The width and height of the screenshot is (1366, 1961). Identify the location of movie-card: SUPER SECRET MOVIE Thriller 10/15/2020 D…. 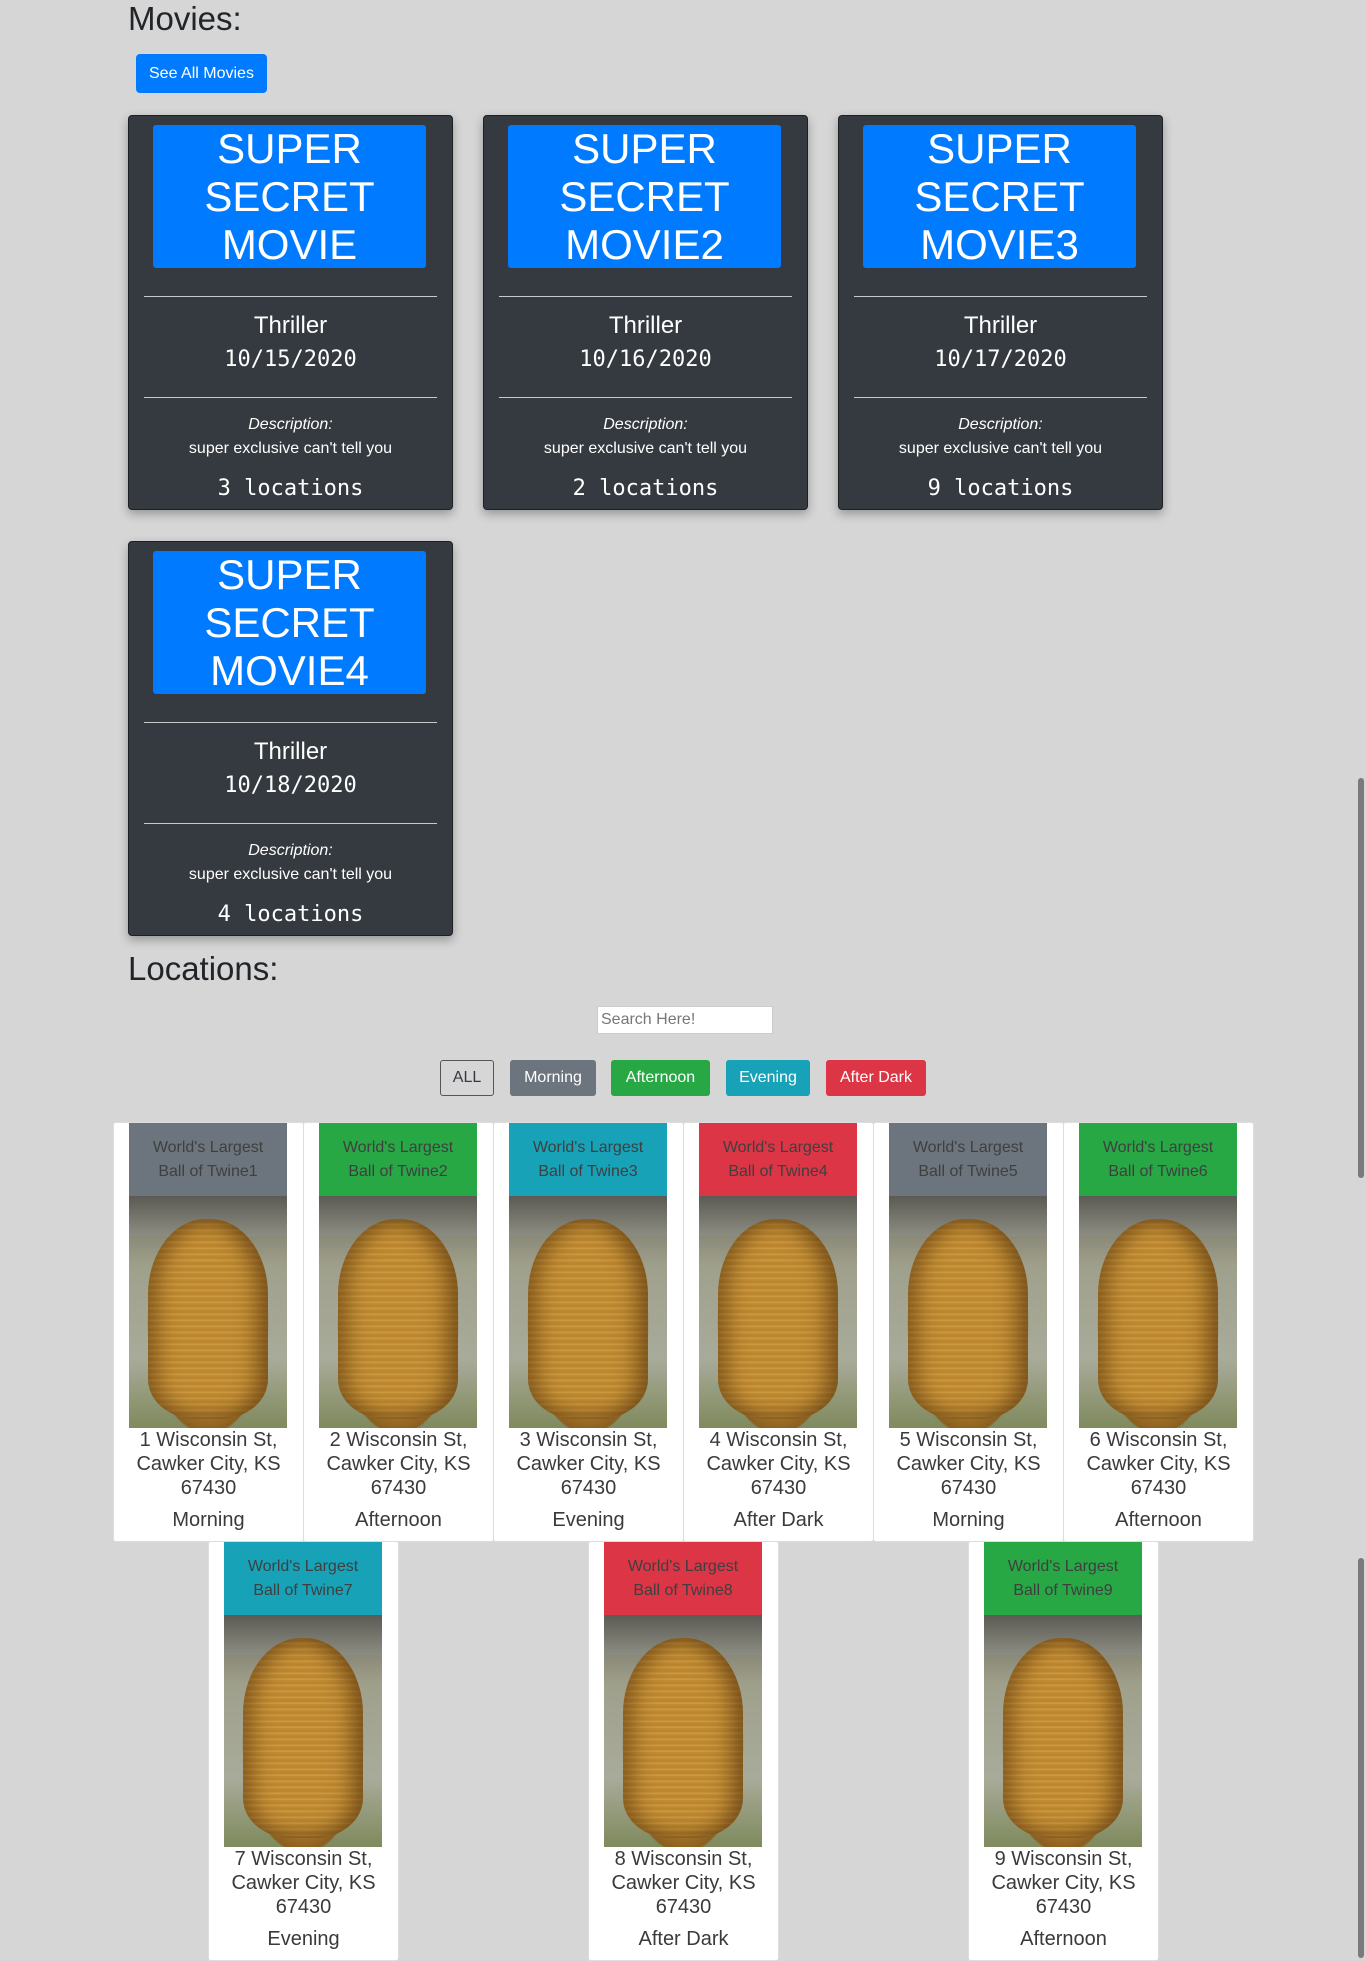
(290, 312).